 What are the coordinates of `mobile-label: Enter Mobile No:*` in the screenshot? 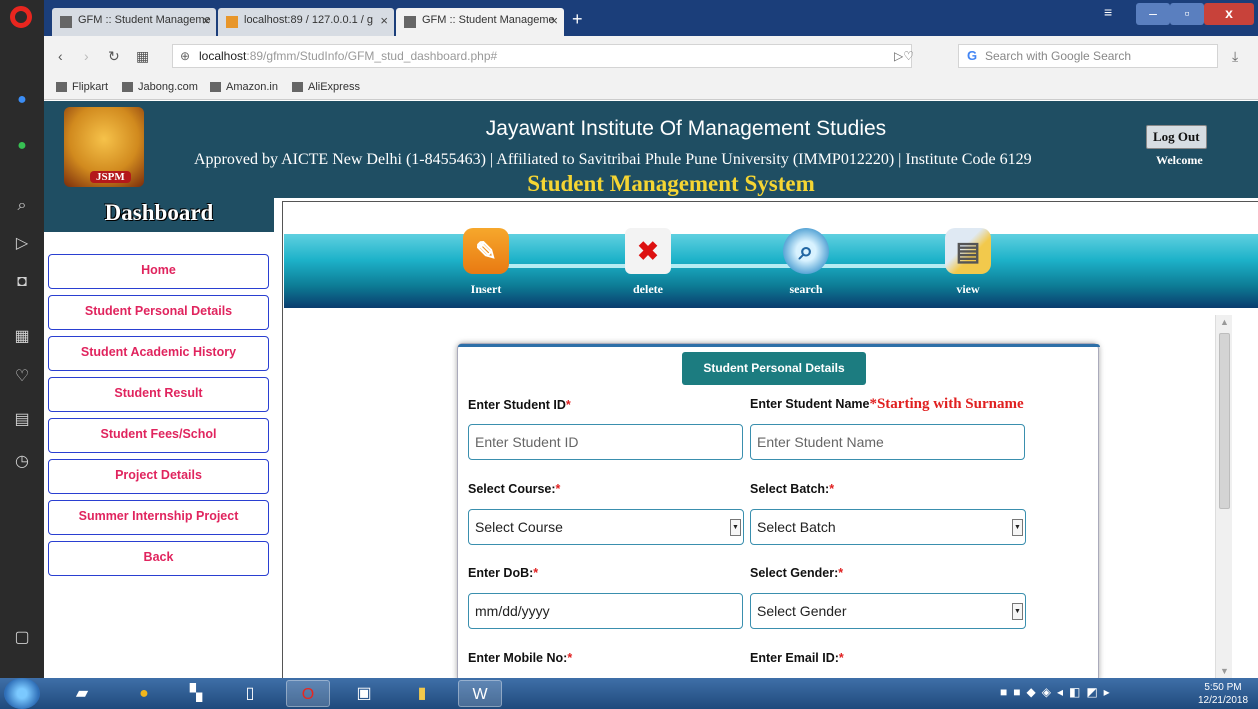 It's located at (520, 658).